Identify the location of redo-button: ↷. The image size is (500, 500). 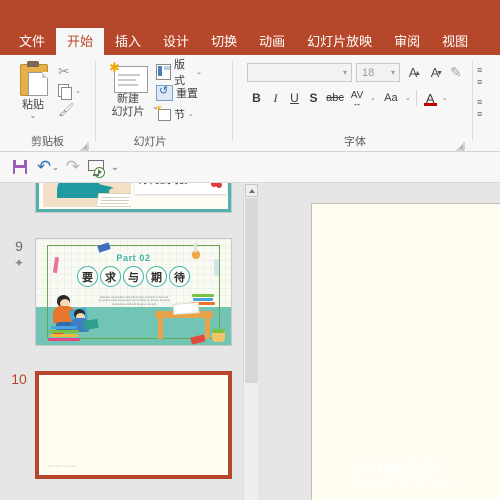
(73, 167).